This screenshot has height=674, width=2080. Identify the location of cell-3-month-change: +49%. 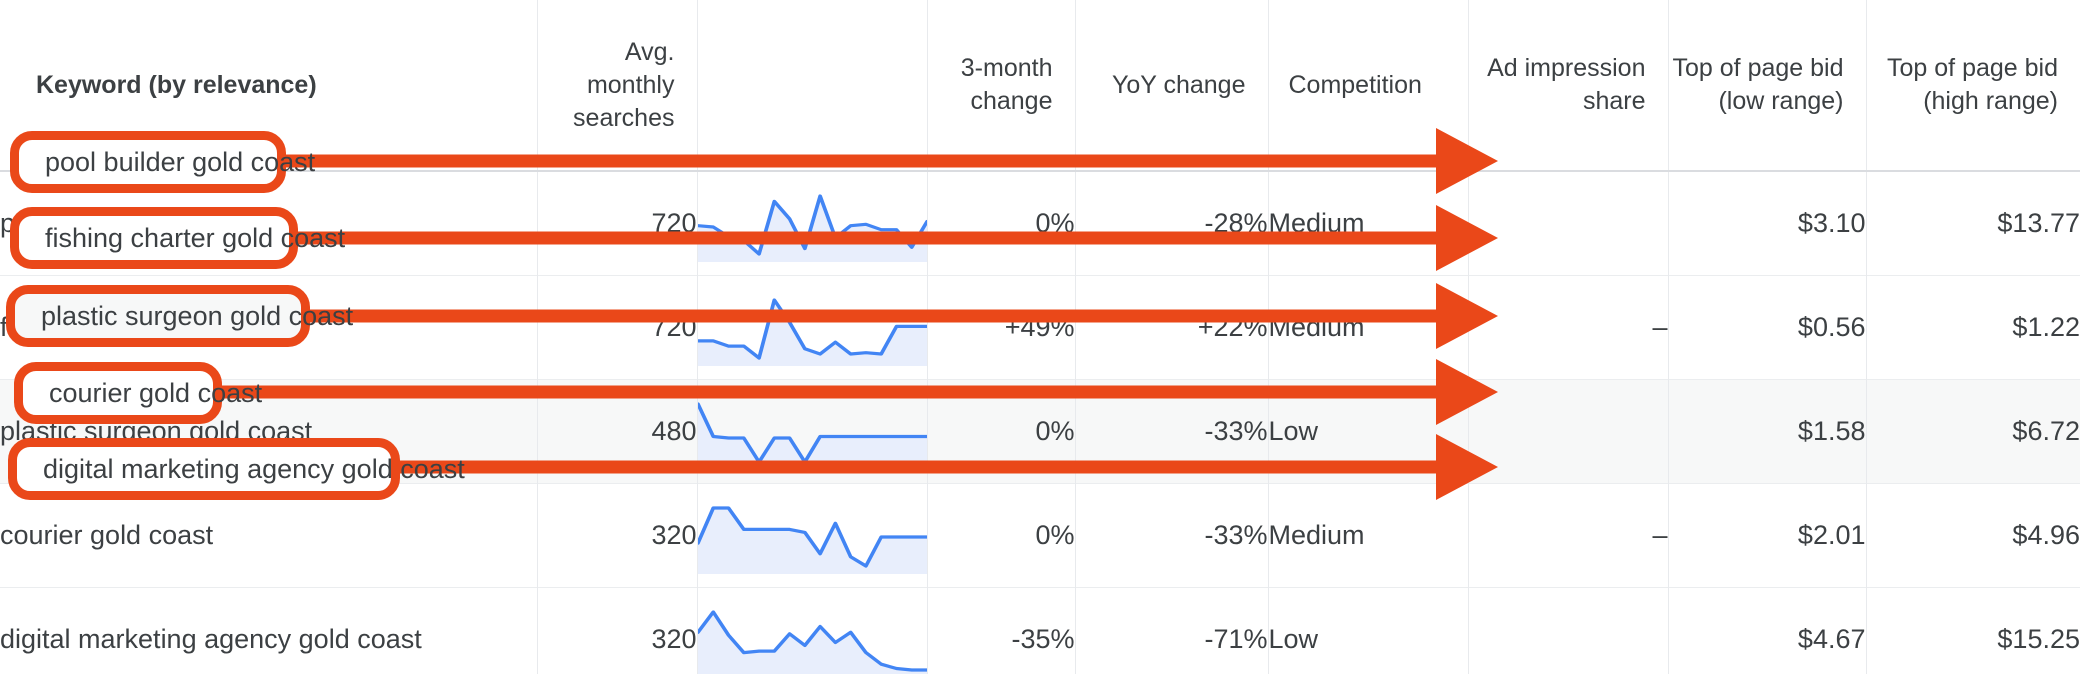
(1001, 327).